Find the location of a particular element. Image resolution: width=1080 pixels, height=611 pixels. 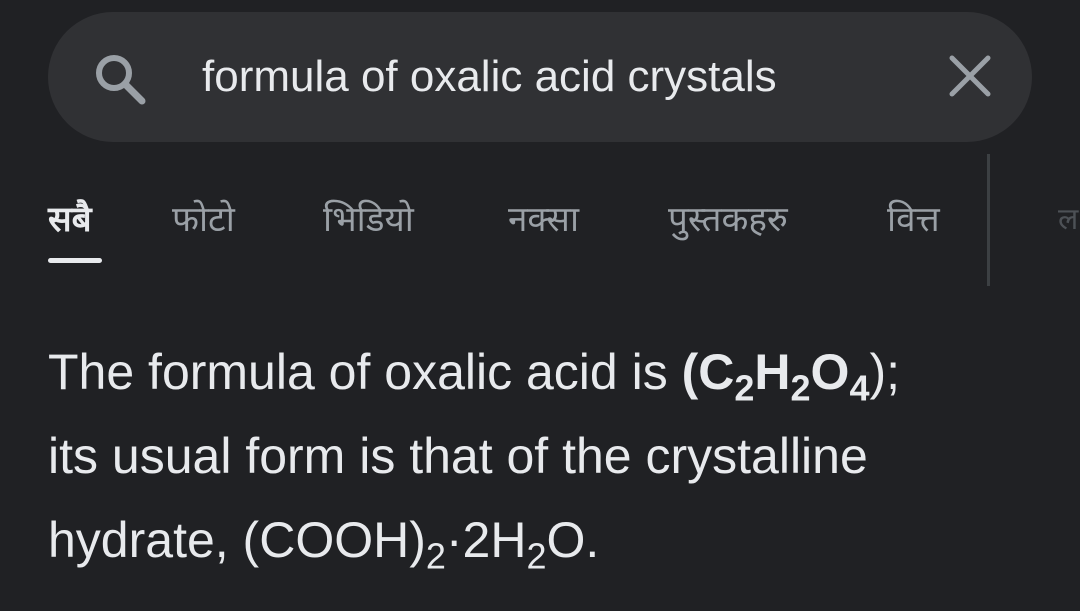

answer-line-3: hydrate, (COOH)2·2H2O. is located at coordinates (543, 540).